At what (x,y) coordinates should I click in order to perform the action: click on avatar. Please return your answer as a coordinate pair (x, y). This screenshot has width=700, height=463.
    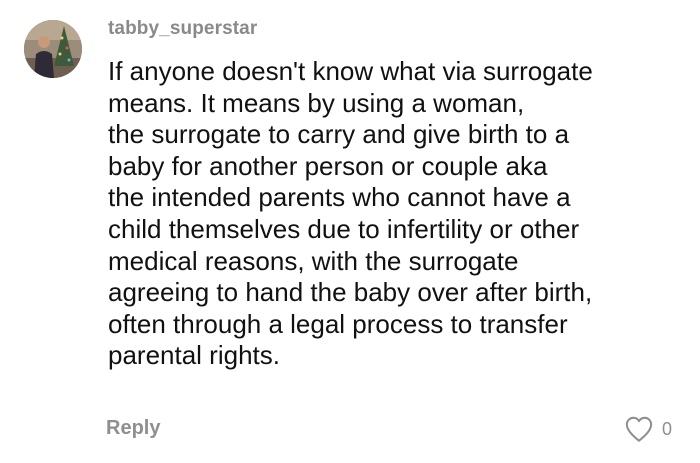
    Looking at the image, I should click on (53, 49).